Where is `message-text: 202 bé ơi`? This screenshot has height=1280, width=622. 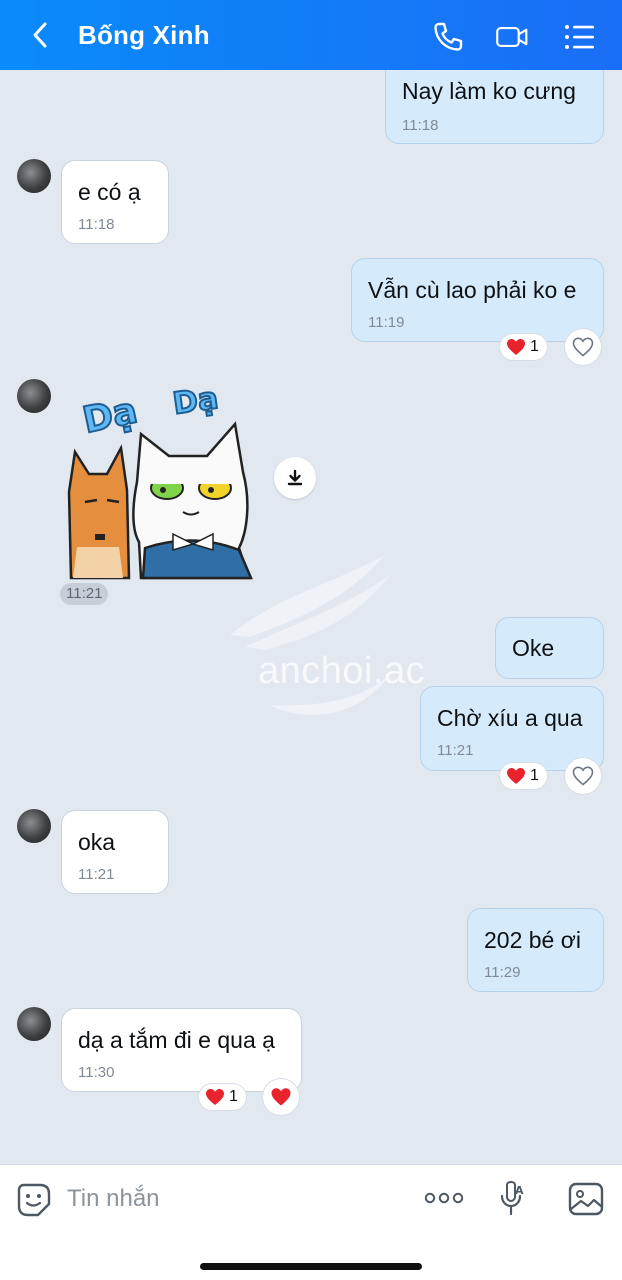
message-text: 202 bé ơi is located at coordinates (532, 940).